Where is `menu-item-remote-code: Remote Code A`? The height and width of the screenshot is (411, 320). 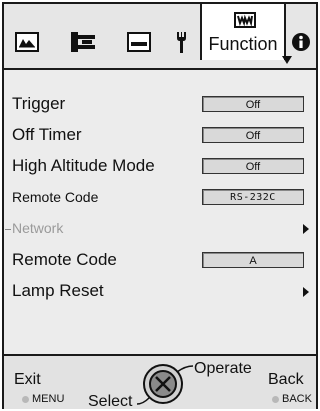
menu-item-remote-code: Remote Code A is located at coordinates (160, 261).